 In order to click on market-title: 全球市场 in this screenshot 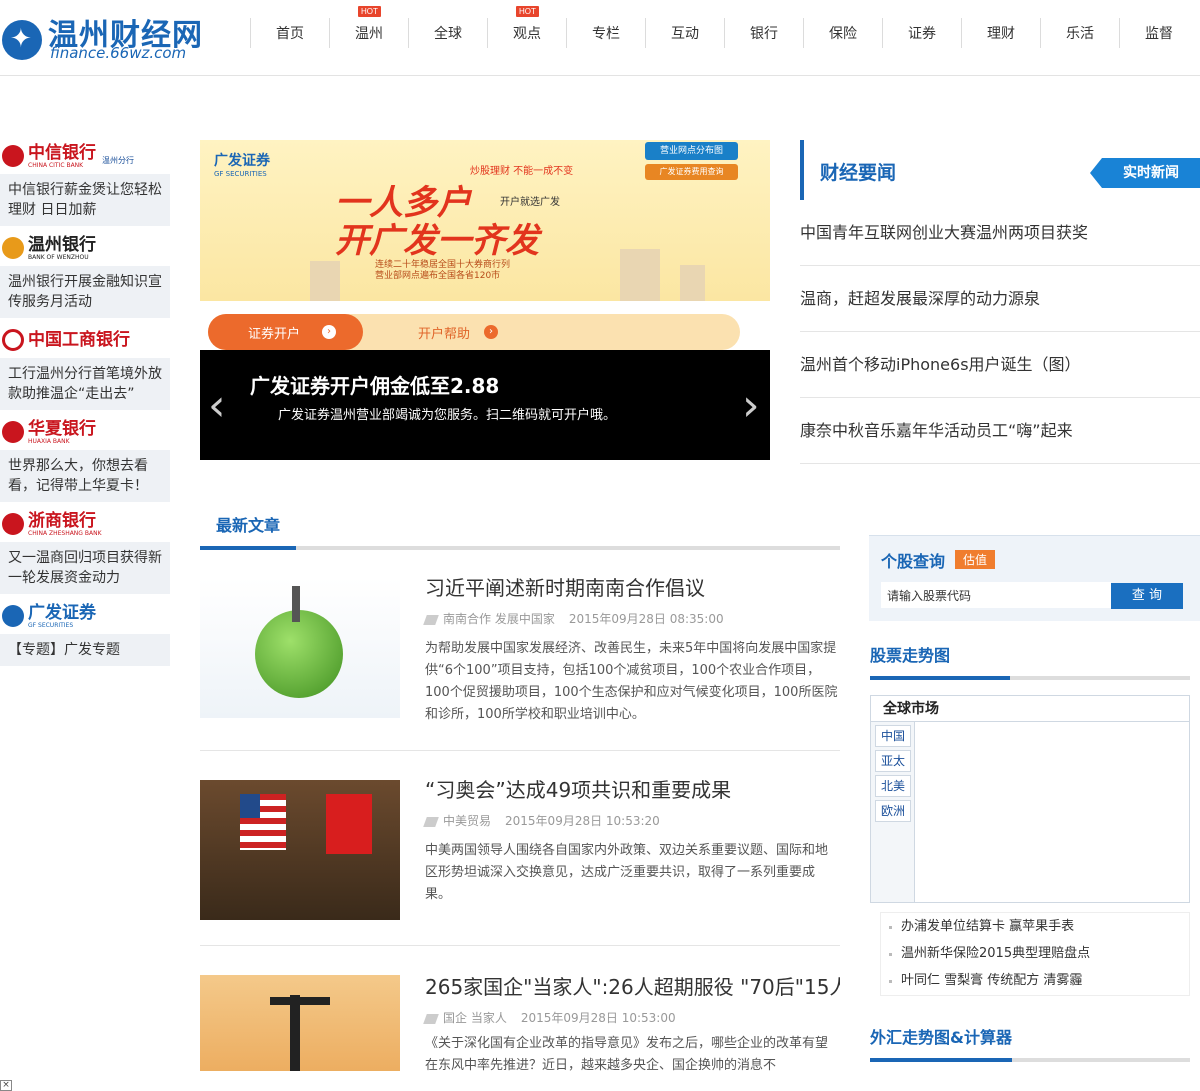, I will do `click(1030, 709)`.